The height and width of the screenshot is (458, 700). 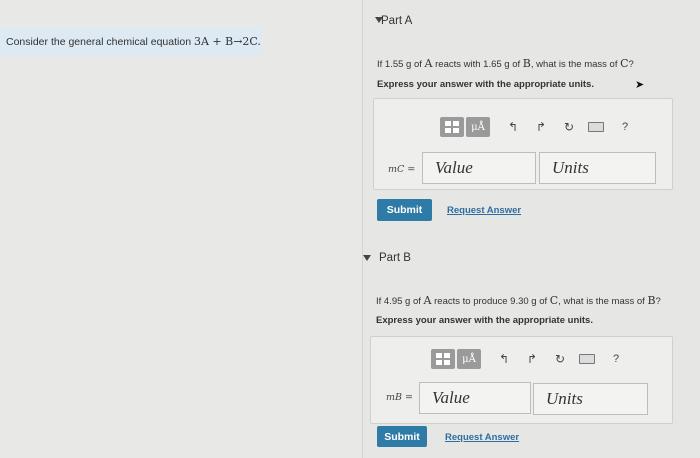 I want to click on part-a-toolbar: μÅ ↰ ↱ ↻ ?, so click(x=536, y=127).